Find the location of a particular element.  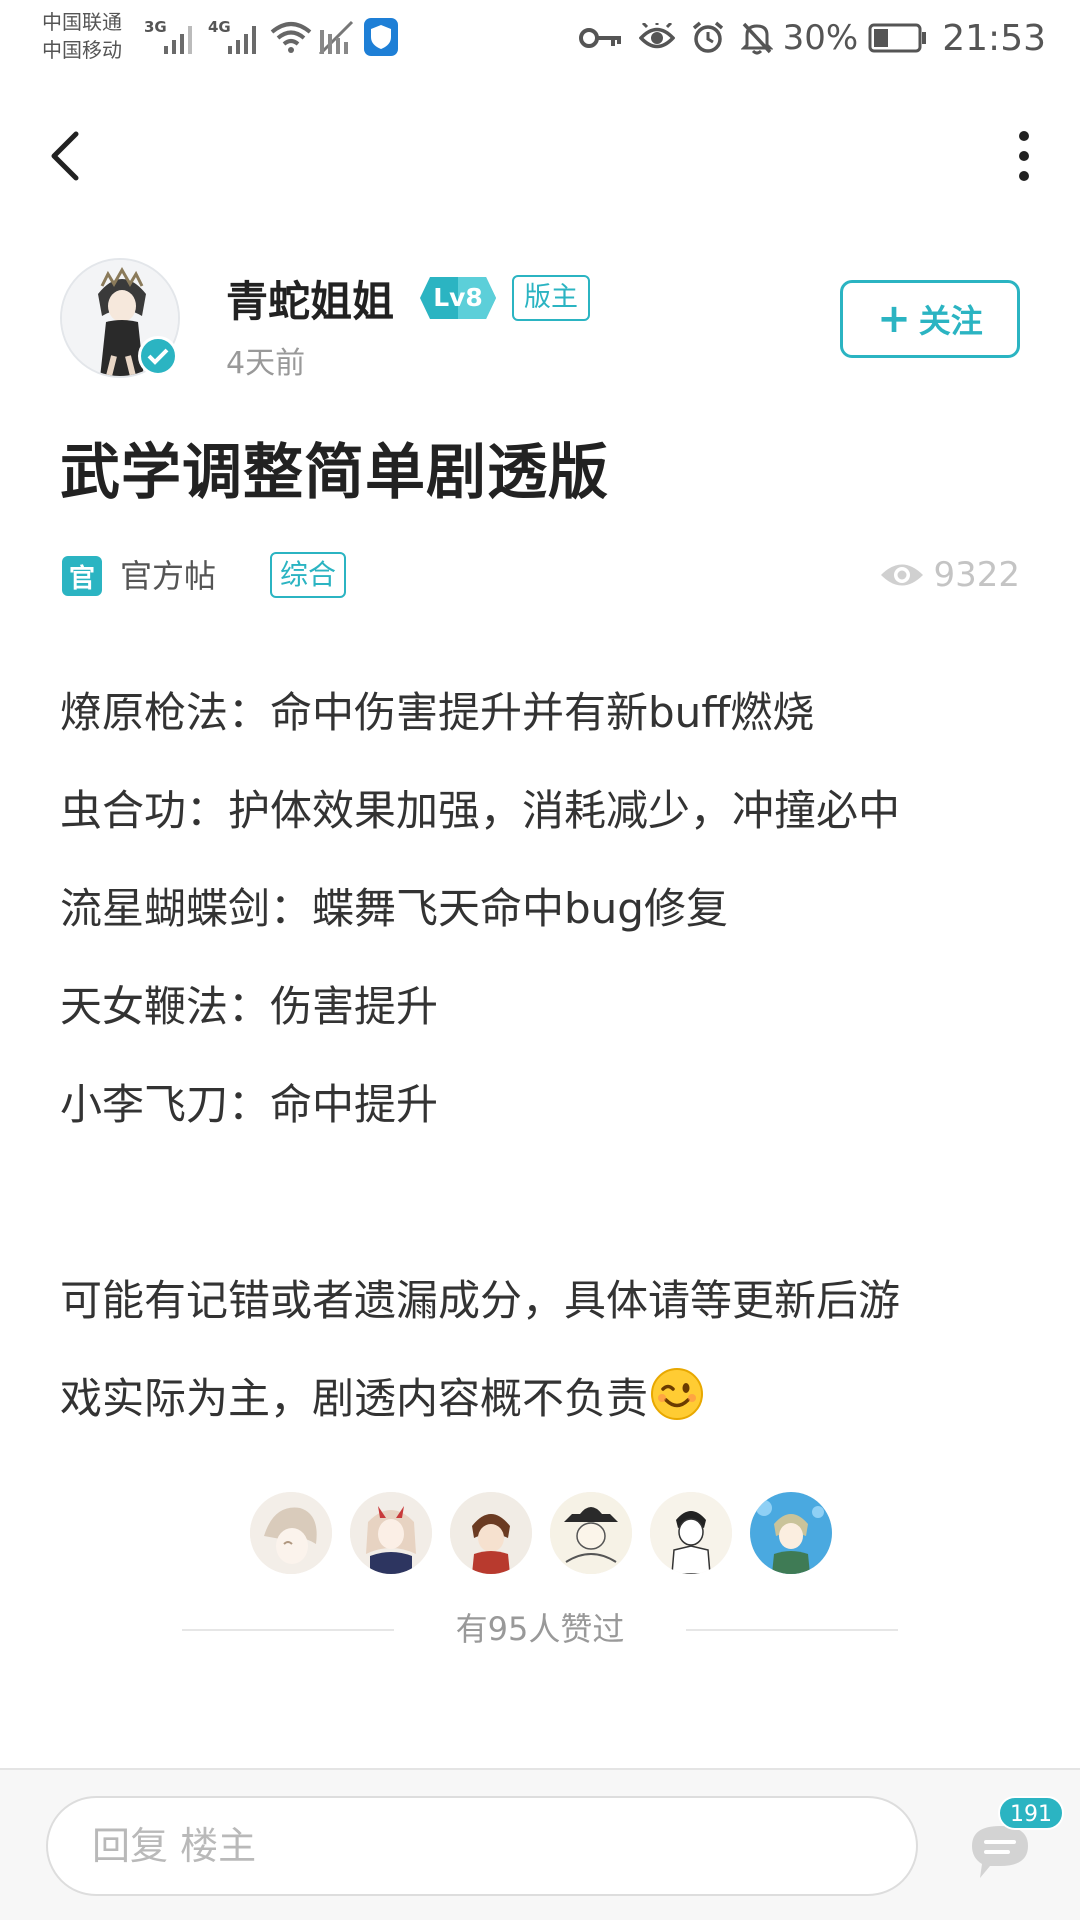

content-line: 流星蝴蝶剑：蝶舞飞天命中bug修复 is located at coordinates (394, 908).